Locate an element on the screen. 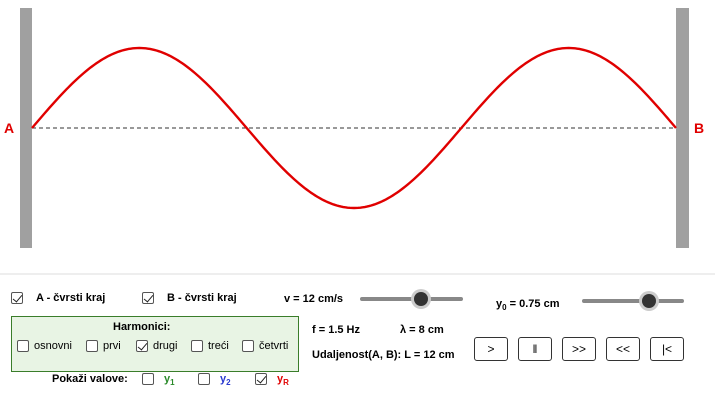 The image size is (715, 400). b-fixed-checkbox is located at coordinates (148, 298).